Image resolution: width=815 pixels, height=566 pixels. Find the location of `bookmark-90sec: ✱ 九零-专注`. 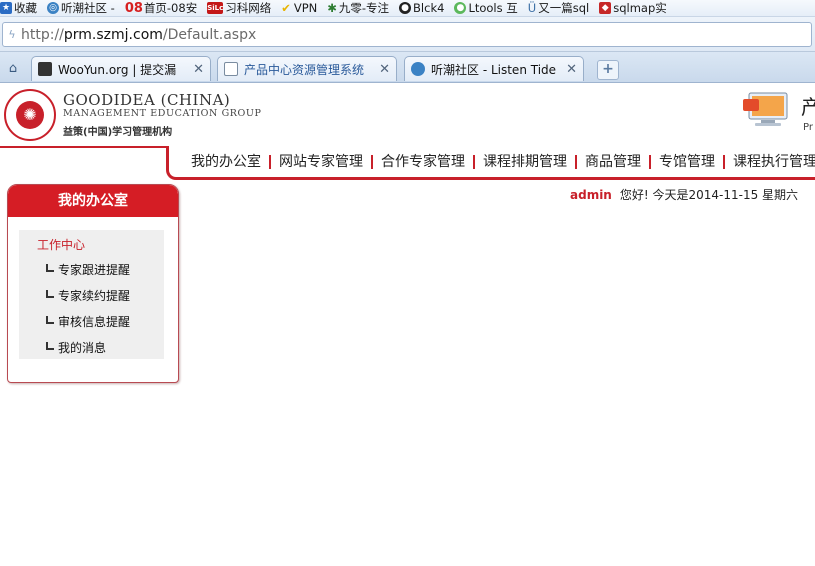

bookmark-90sec: ✱ 九零-专注 is located at coordinates (358, 8).